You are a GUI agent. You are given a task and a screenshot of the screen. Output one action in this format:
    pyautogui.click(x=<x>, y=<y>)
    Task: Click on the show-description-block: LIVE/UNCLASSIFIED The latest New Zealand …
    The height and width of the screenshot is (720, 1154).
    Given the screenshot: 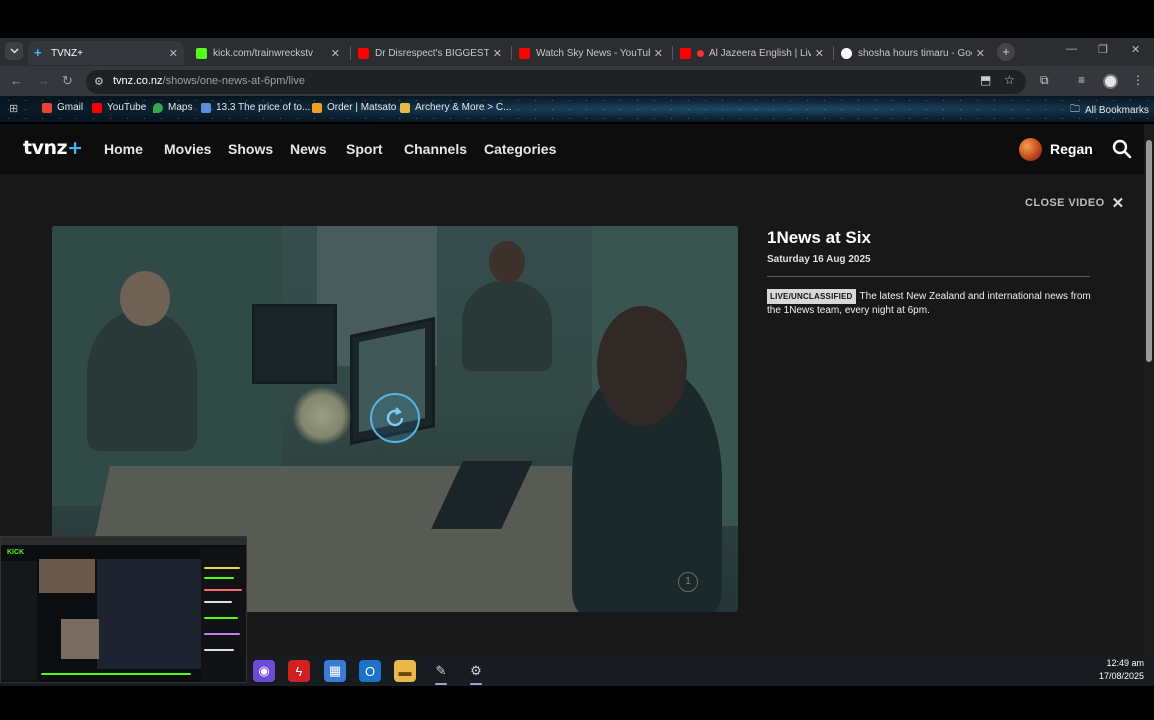 What is the action you would take?
    pyautogui.click(x=929, y=303)
    